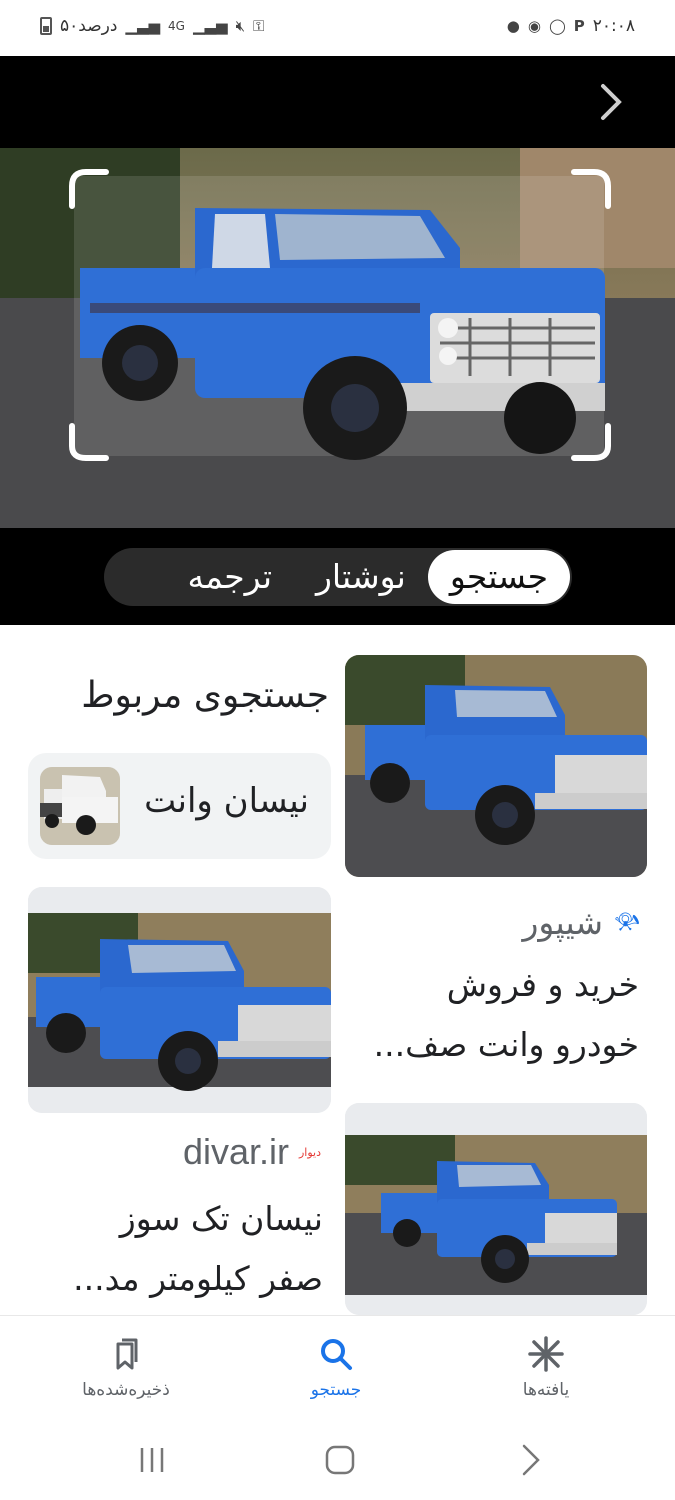 The height and width of the screenshot is (1500, 675). What do you see at coordinates (571, 26) in the screenshot?
I see `status-right: ● ◉ ◯ P ۲۰:۰۸` at bounding box center [571, 26].